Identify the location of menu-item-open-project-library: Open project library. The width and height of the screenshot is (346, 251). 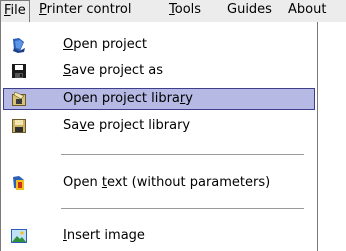
(159, 99).